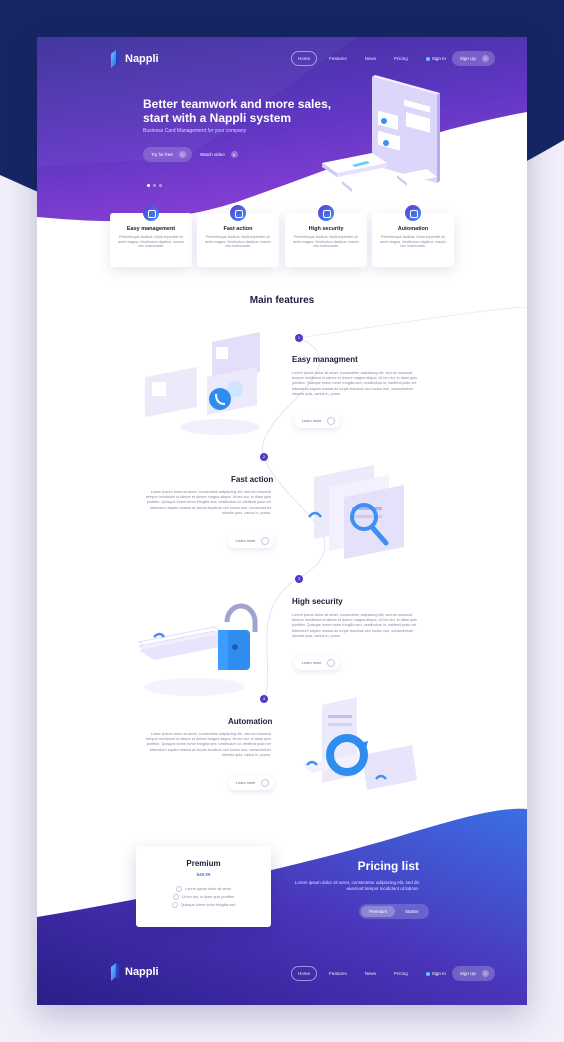  What do you see at coordinates (203, 863) in the screenshot?
I see `plan-name: Premium` at bounding box center [203, 863].